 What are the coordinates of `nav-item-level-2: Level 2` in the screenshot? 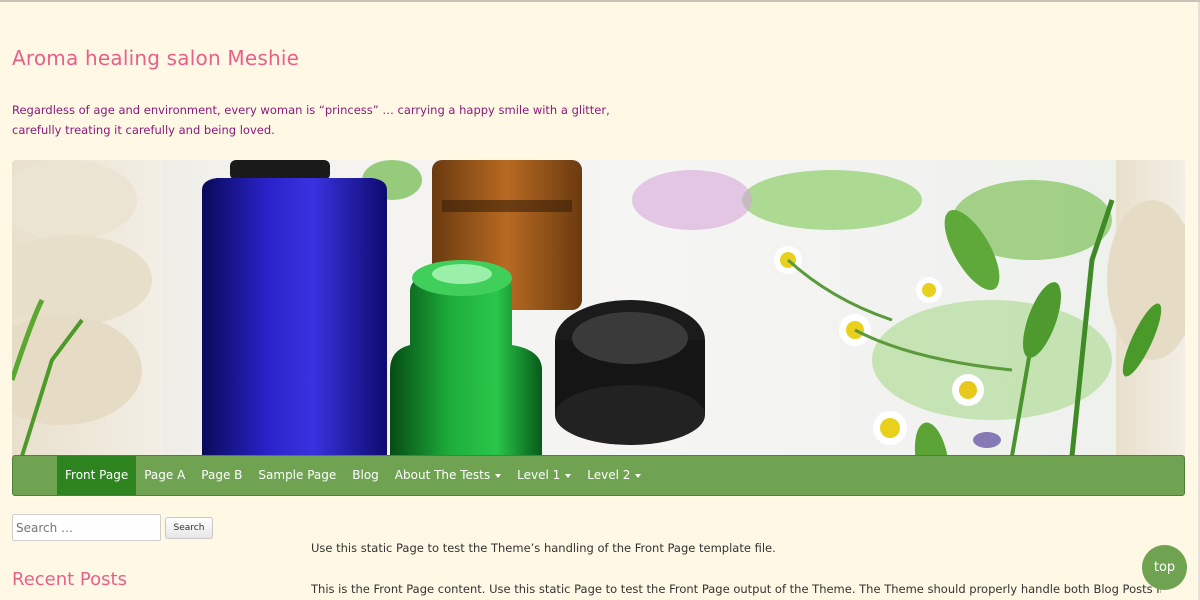 It's located at (614, 475).